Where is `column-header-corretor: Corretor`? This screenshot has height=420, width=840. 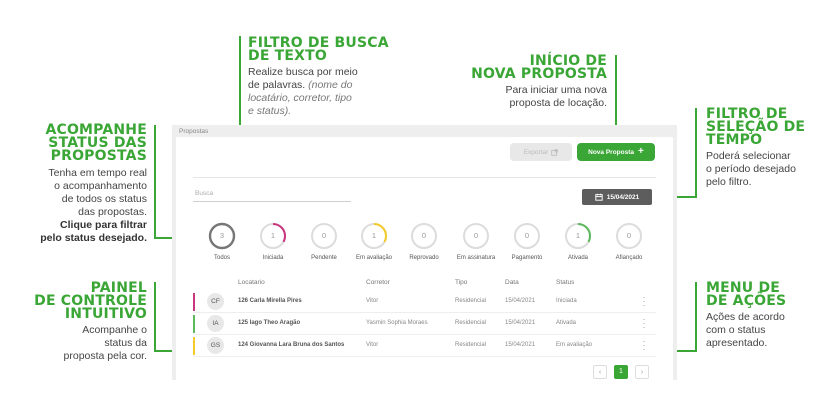 column-header-corretor: Corretor is located at coordinates (378, 282).